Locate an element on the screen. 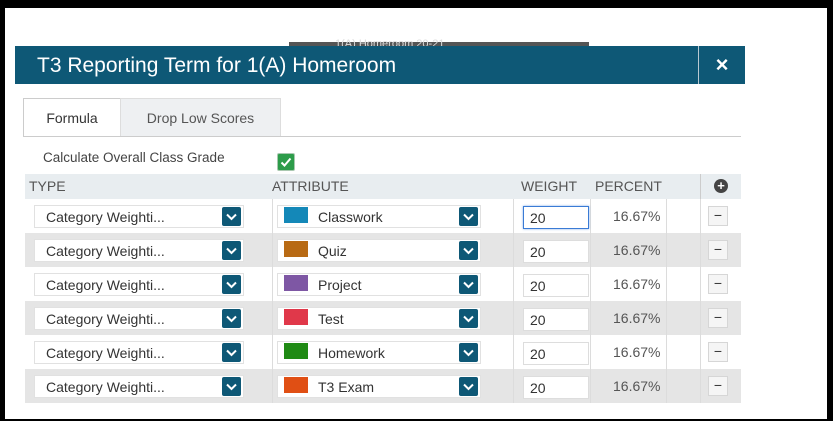 The height and width of the screenshot is (421, 833). attribute-select: T3 Exam is located at coordinates (379, 386).